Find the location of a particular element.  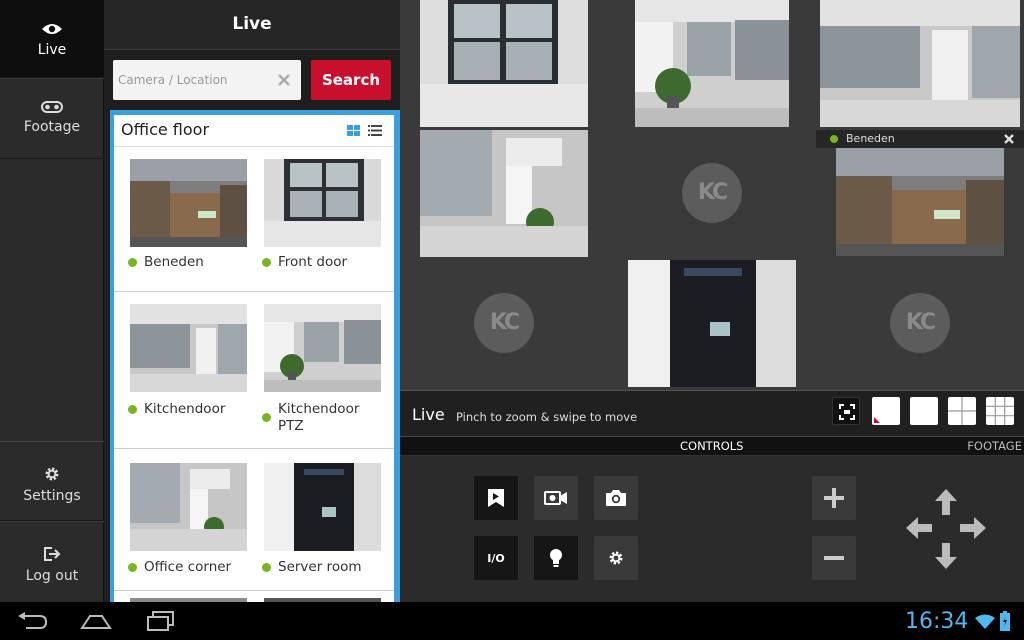

layout-full-button is located at coordinates (924, 411).